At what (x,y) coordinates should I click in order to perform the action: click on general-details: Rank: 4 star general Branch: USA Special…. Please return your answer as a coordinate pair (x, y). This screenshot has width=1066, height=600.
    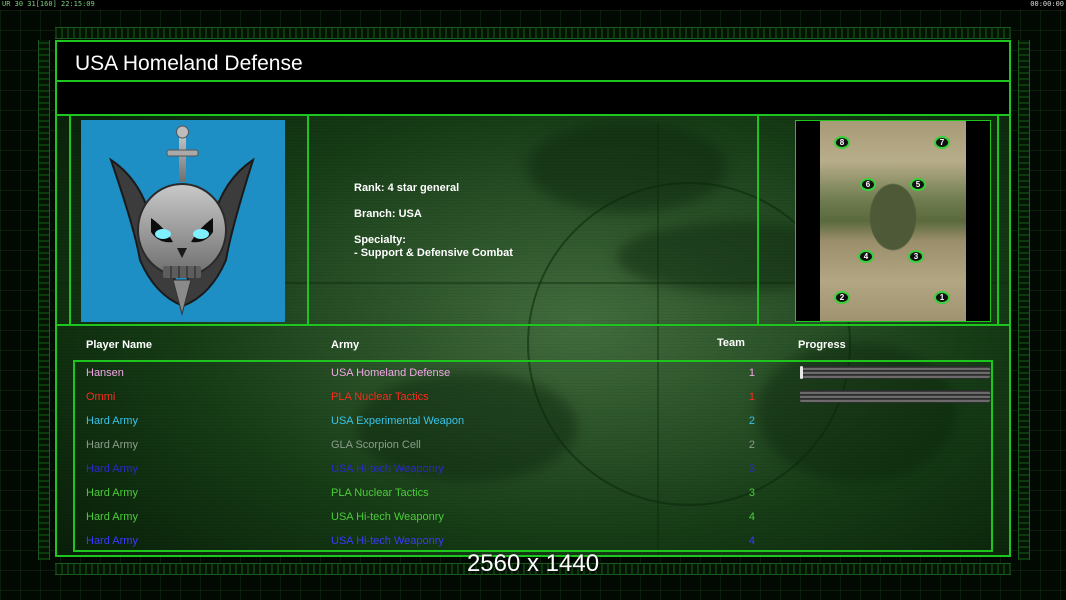
    Looking at the image, I should click on (433, 227).